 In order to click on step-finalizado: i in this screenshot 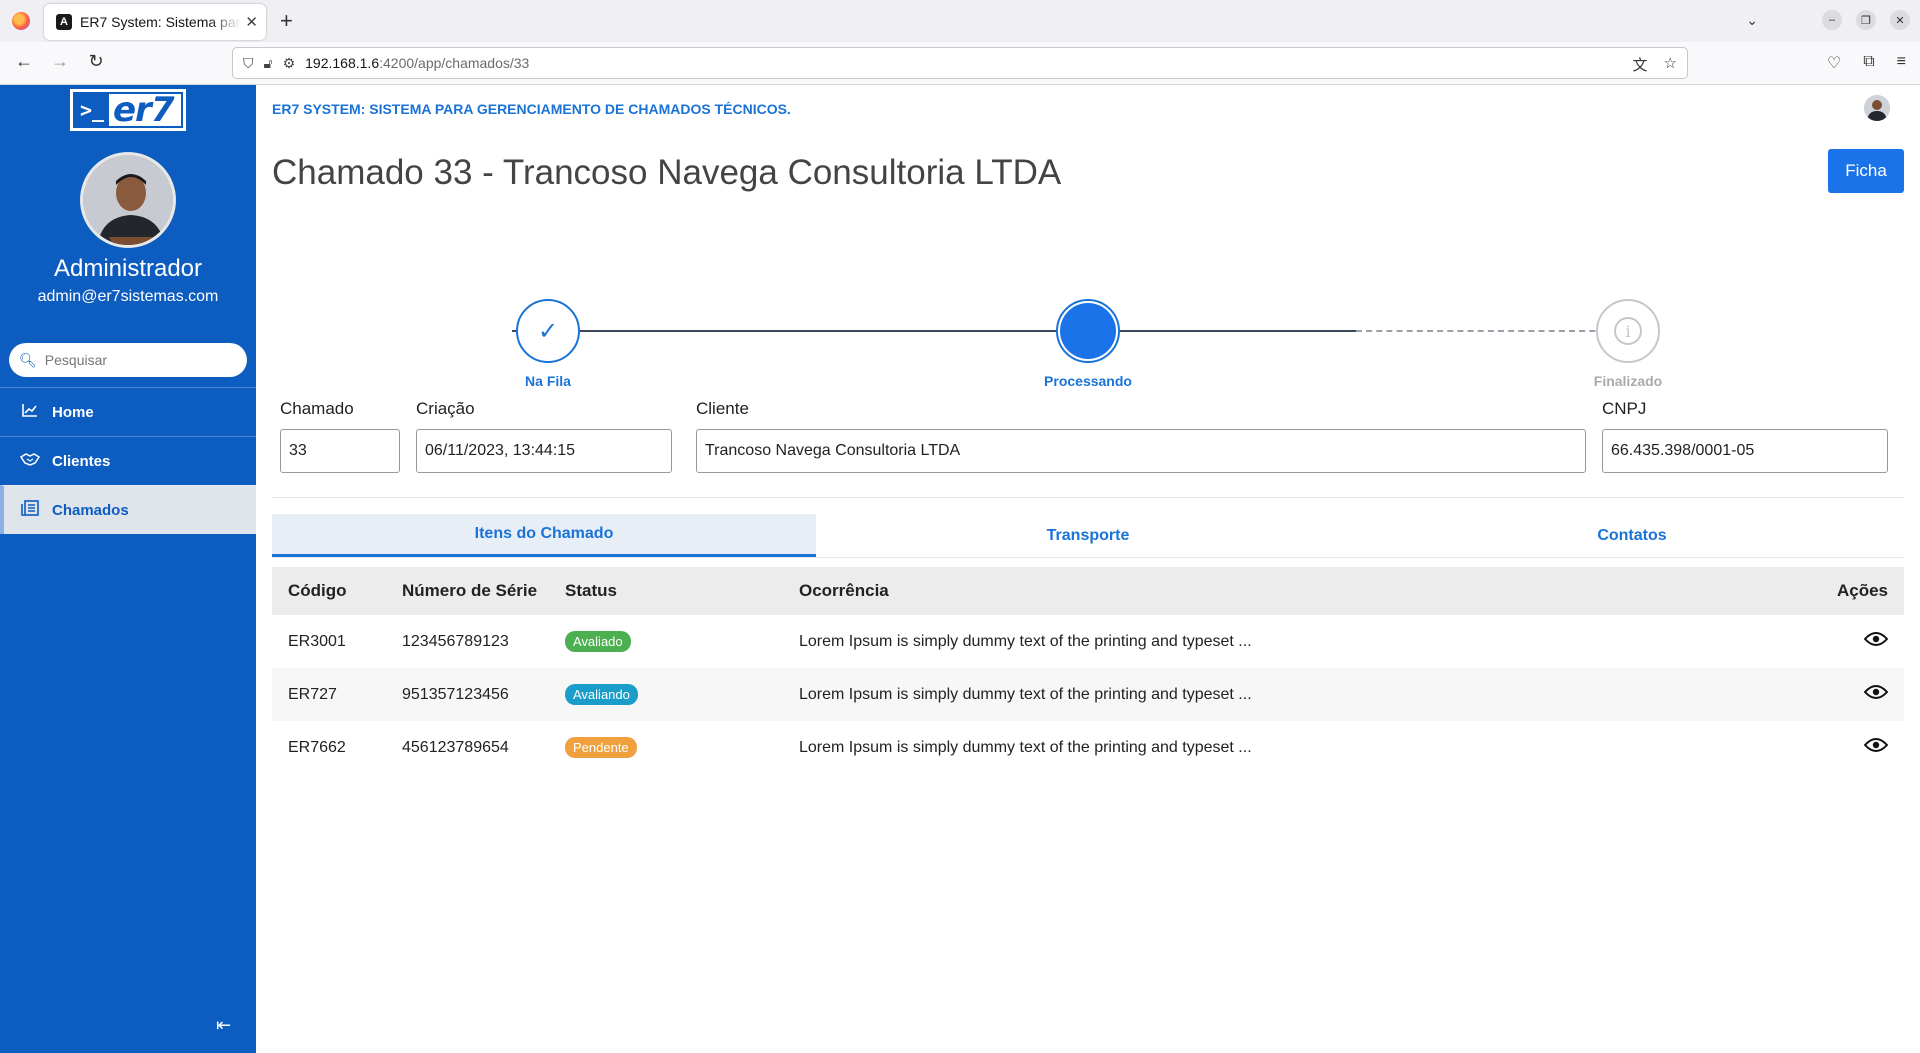, I will do `click(1628, 331)`.